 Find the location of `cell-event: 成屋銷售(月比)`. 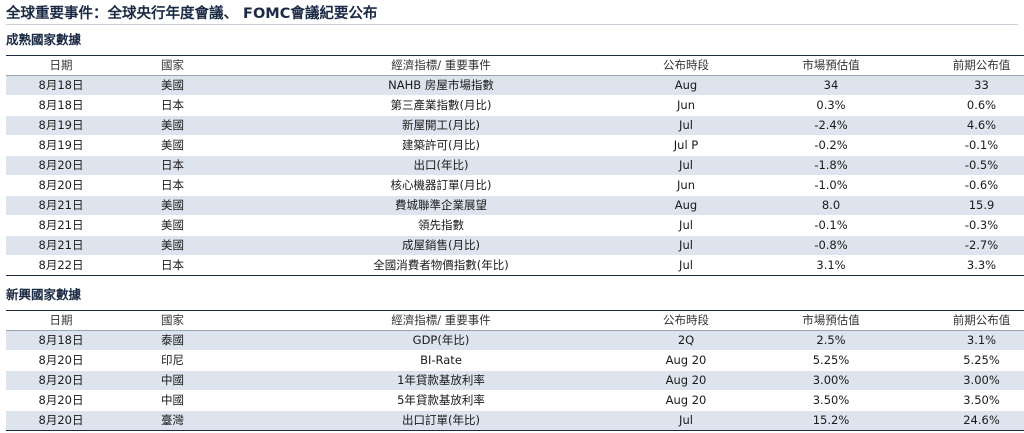

cell-event: 成屋銷售(月比) is located at coordinates (441, 245).